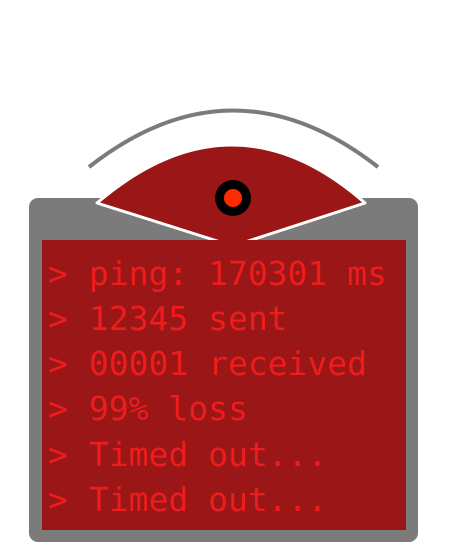 This screenshot has width=464, height=543. I want to click on terminal-line: >00001 received, so click(207, 363).